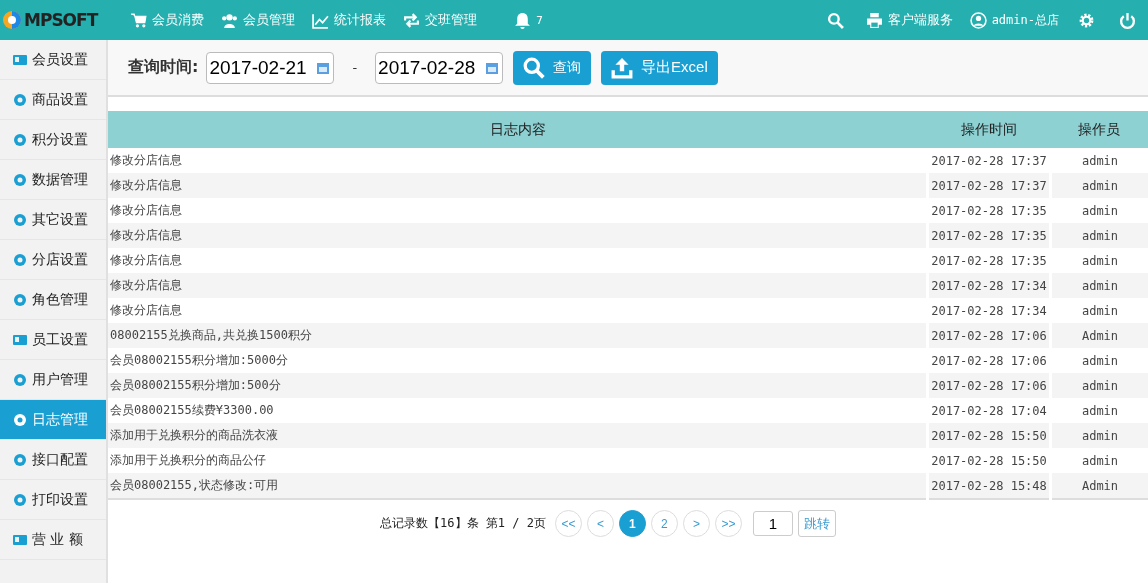 The height and width of the screenshot is (583, 1148). I want to click on sidebar-item: 积分设置, so click(53, 140).